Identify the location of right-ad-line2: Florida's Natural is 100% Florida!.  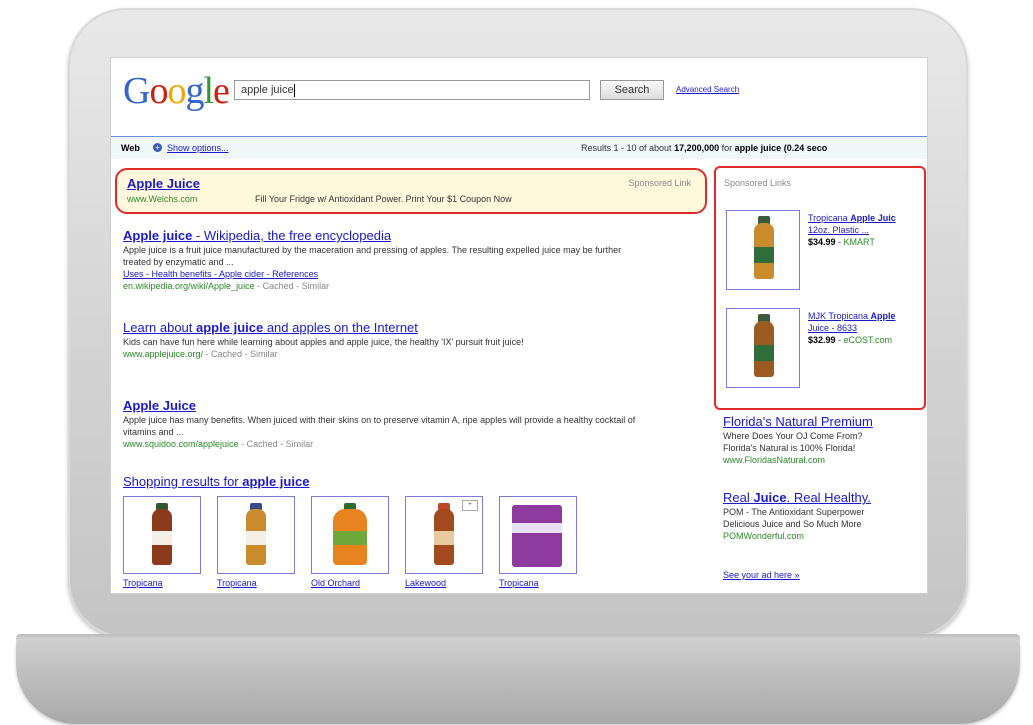
(789, 448).